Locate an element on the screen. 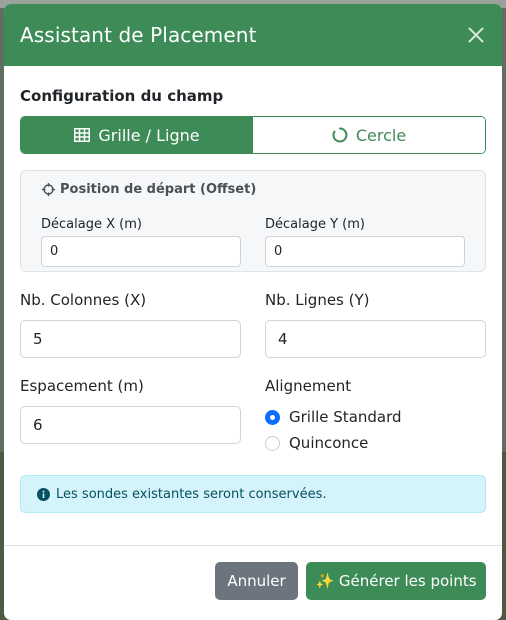 The height and width of the screenshot is (620, 506). offset-title-text: Position de départ (Offset) is located at coordinates (158, 189).